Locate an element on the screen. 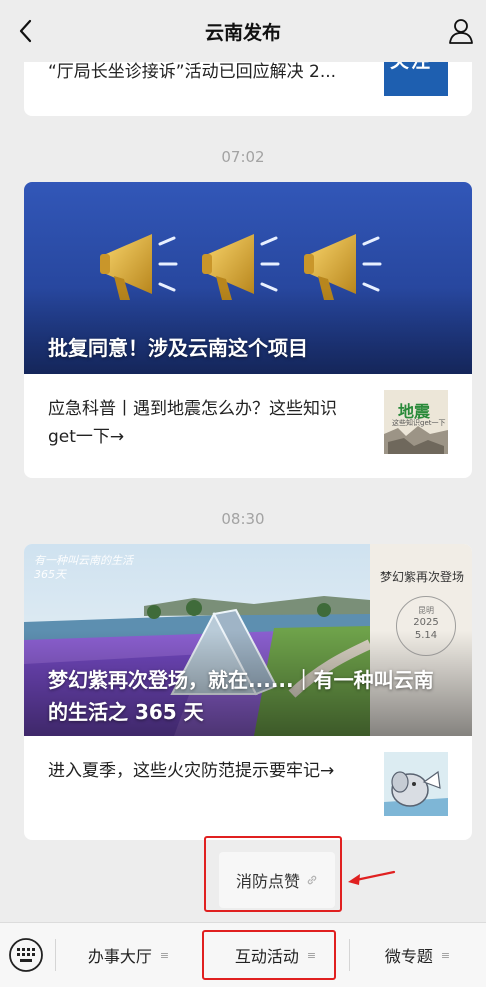 The height and width of the screenshot is (987, 486). cover-title: 梦幻紫再次登场，就在......｜有一种叫云南的生活之 365 天 is located at coordinates (241, 696).